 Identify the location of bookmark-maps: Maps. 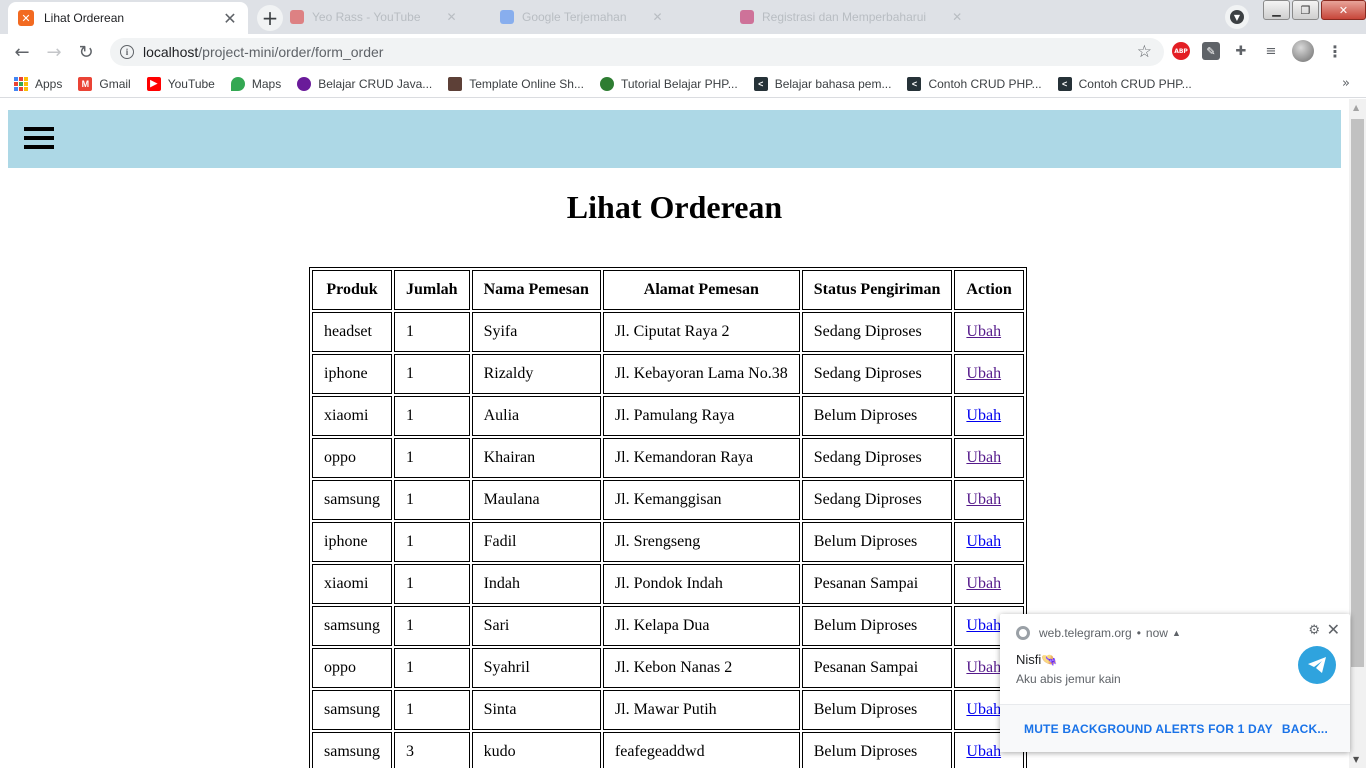
(255, 83).